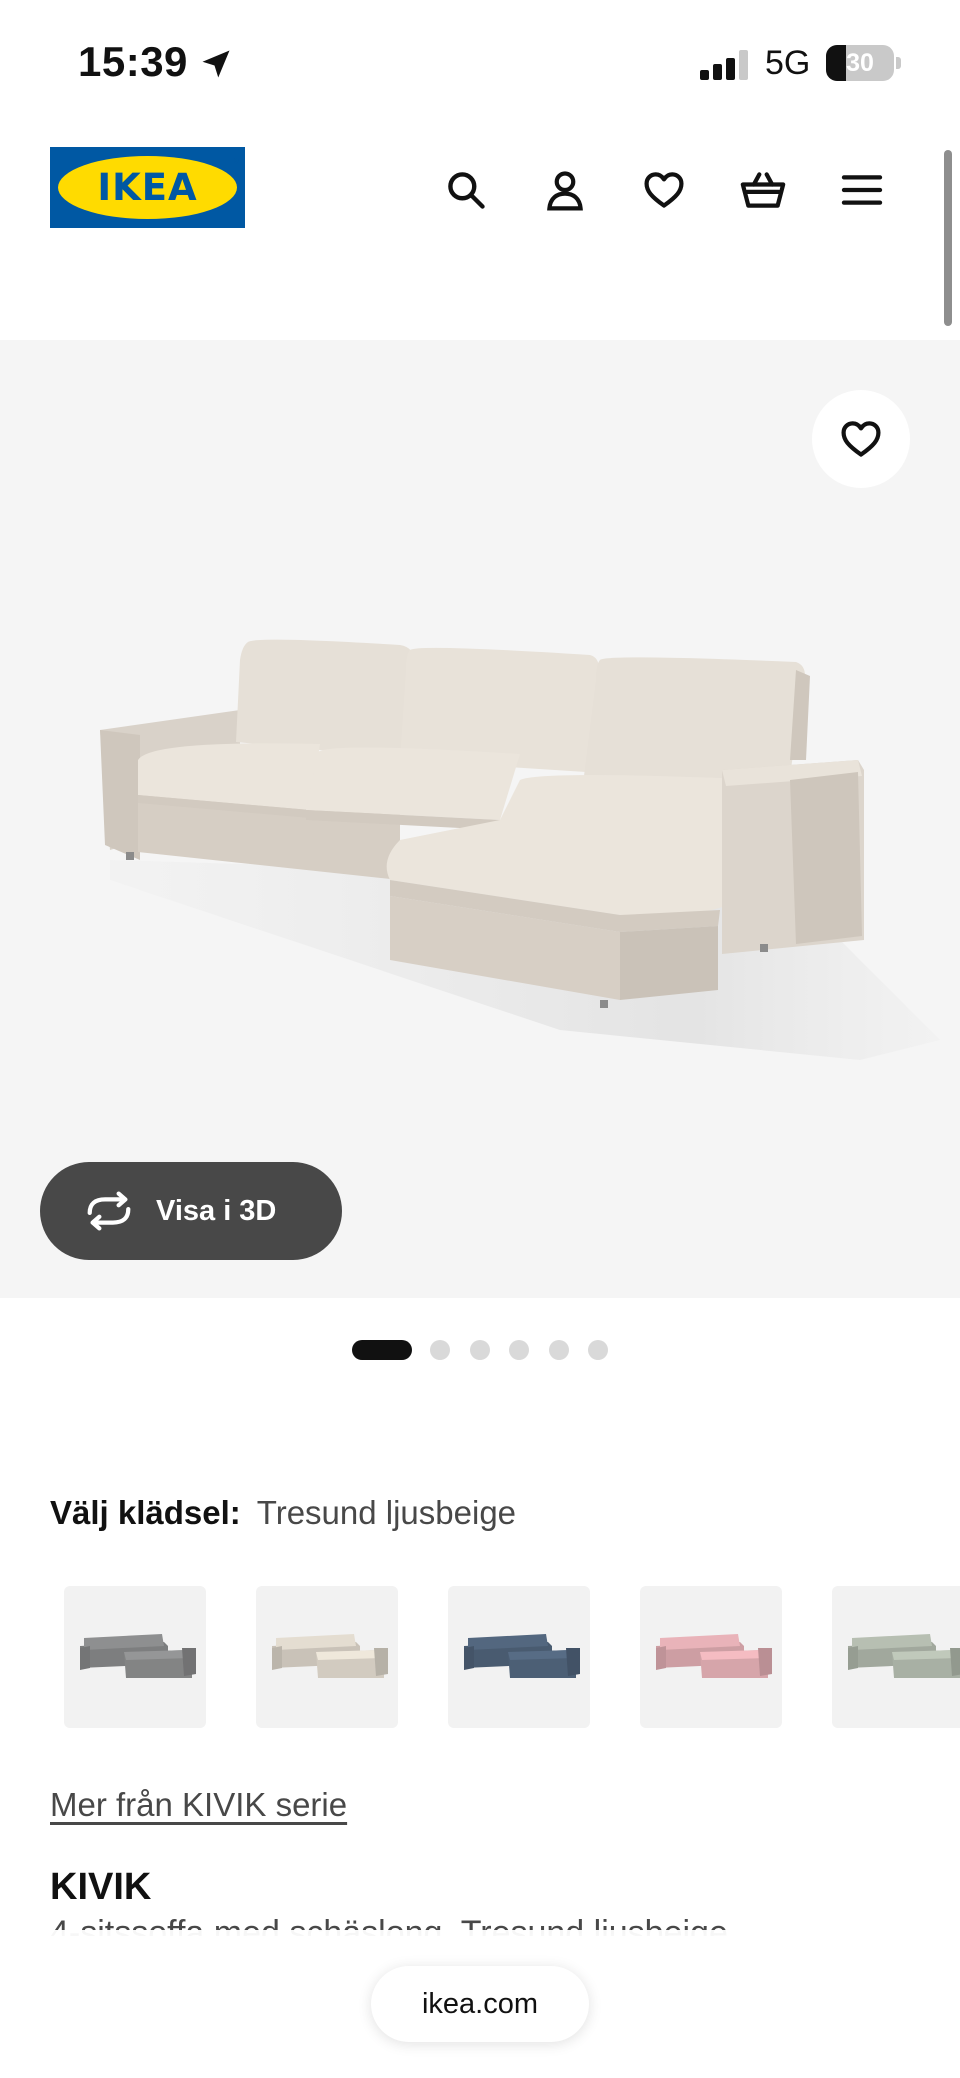  I want to click on page-scrollbar, so click(948, 238).